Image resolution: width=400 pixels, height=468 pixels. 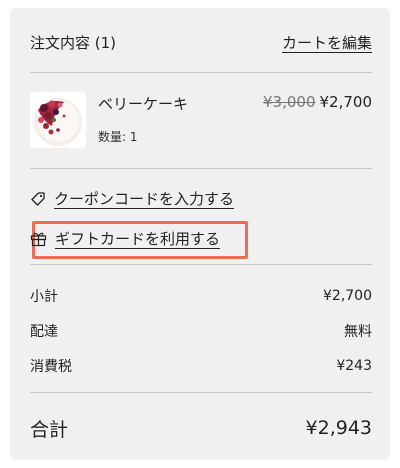 What do you see at coordinates (201, 42) in the screenshot?
I see `order-header: 注文内容 (1) カートを編集` at bounding box center [201, 42].